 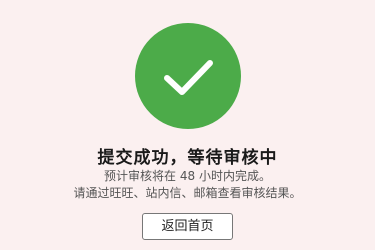 I want to click on checkmark-icon, so click(x=188, y=77).